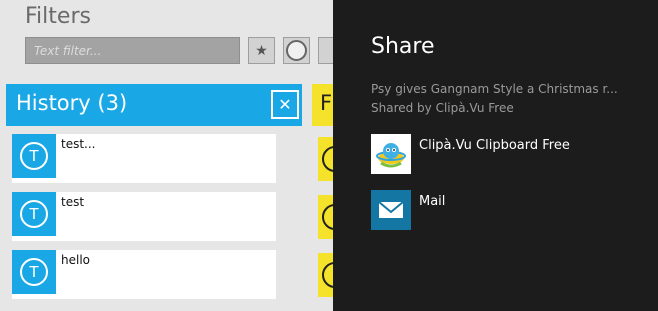  I want to click on star-icon: ★, so click(261, 50).